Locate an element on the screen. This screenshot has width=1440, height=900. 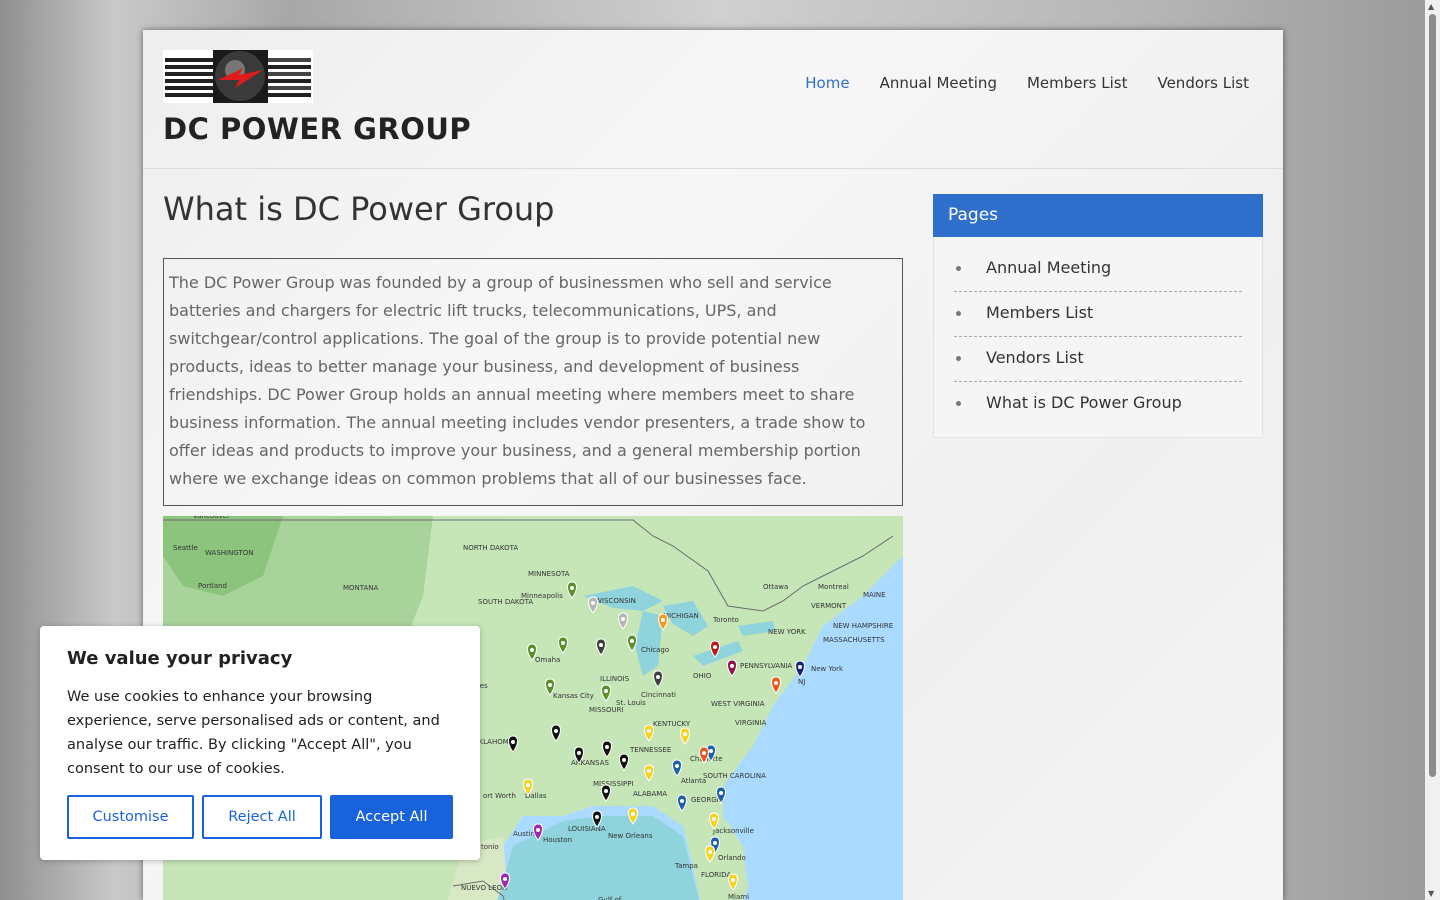
nav-members-list: Members List is located at coordinates (1077, 83).